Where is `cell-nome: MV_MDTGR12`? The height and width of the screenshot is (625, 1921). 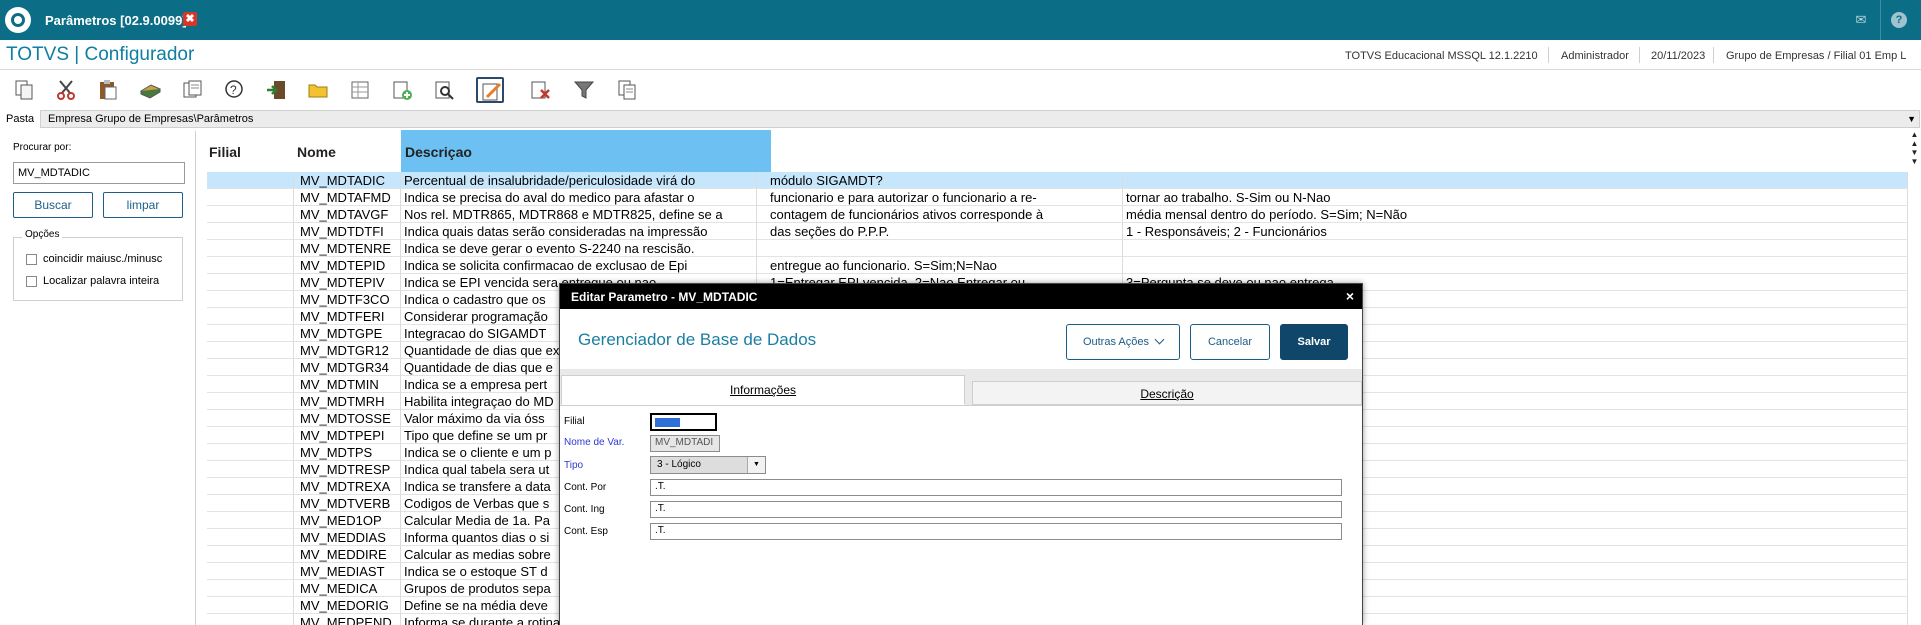
cell-nome: MV_MDTGR12 is located at coordinates (347, 350).